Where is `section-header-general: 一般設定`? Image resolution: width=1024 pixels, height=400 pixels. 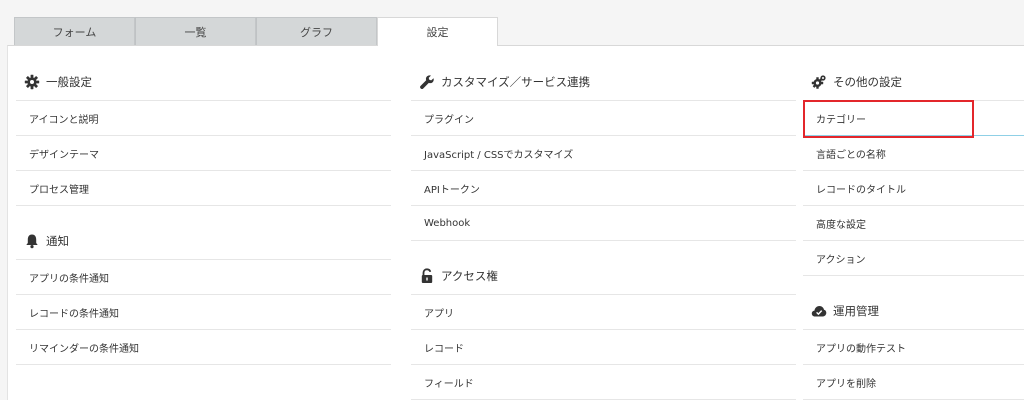 section-header-general: 一般設定 is located at coordinates (203, 82).